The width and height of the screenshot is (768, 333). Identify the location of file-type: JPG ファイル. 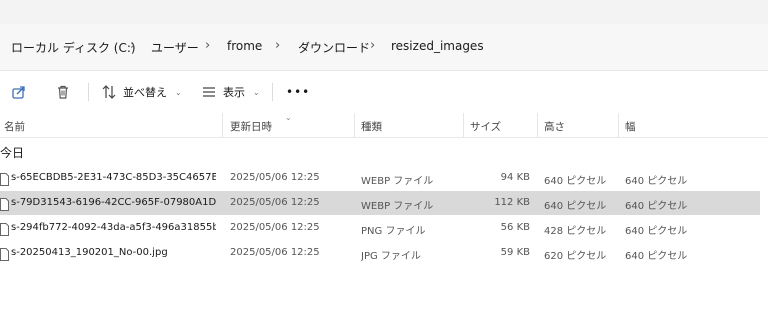
(391, 256).